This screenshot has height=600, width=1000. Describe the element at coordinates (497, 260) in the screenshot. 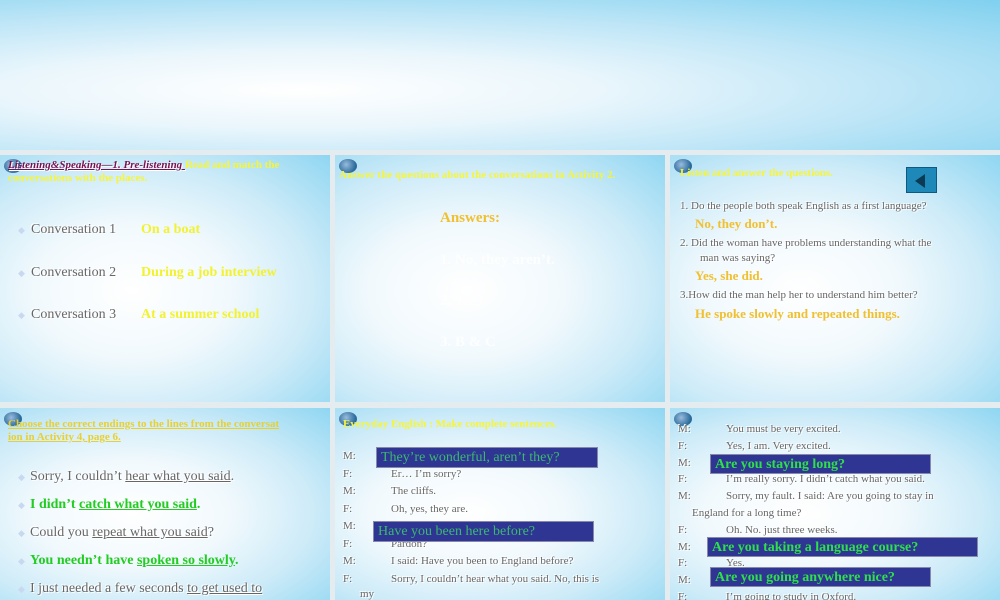

I see `answer-item: 1. No, they aren’t.` at that location.